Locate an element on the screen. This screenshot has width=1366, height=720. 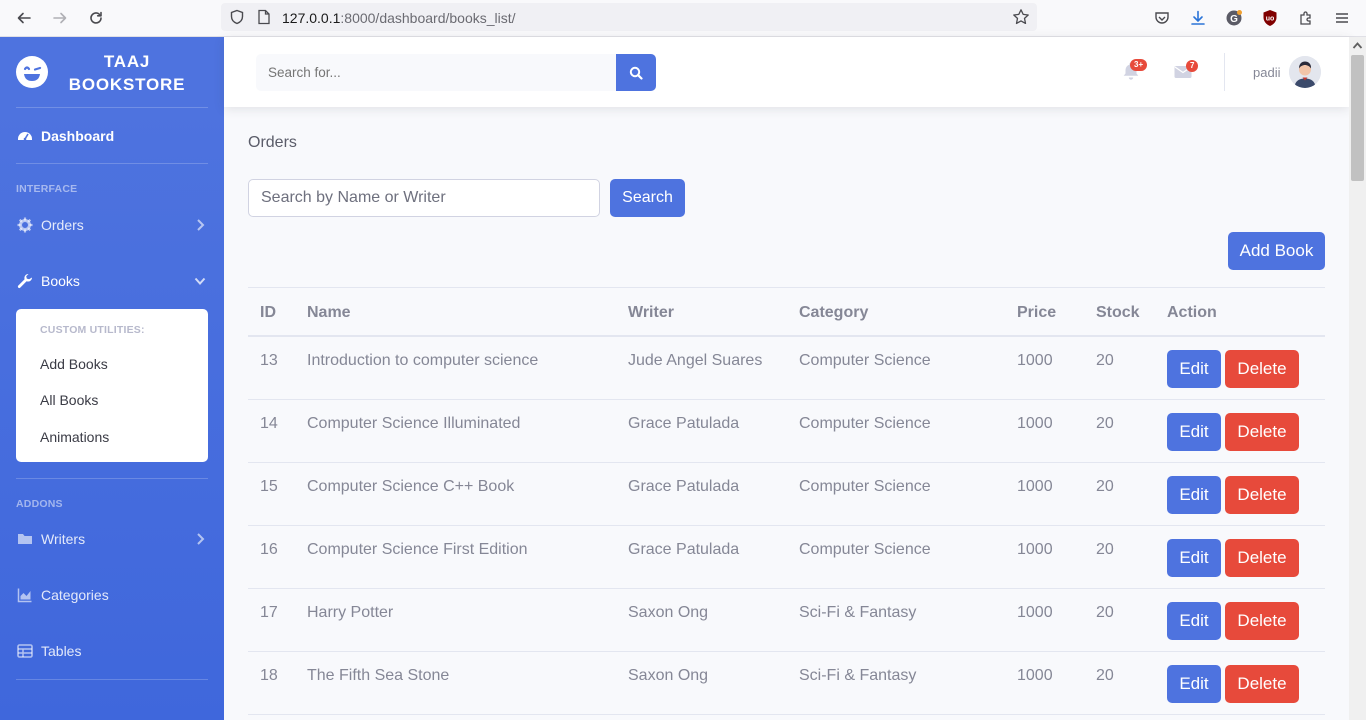
sidebar-heading-interface: INTERFACE is located at coordinates (47, 189).